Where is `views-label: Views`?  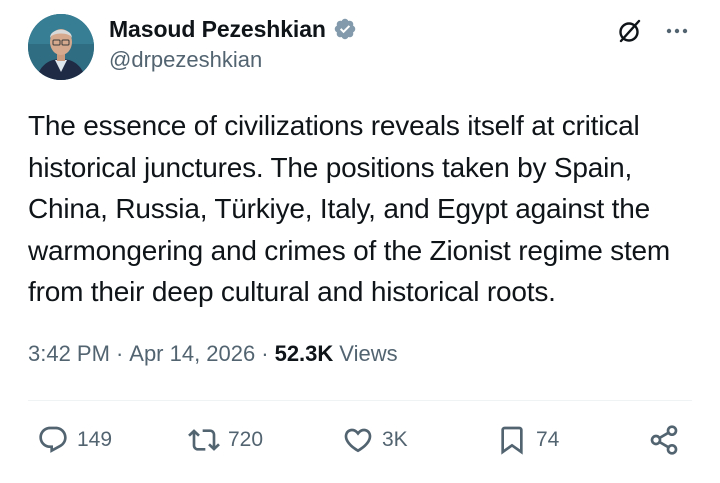 views-label: Views is located at coordinates (368, 353).